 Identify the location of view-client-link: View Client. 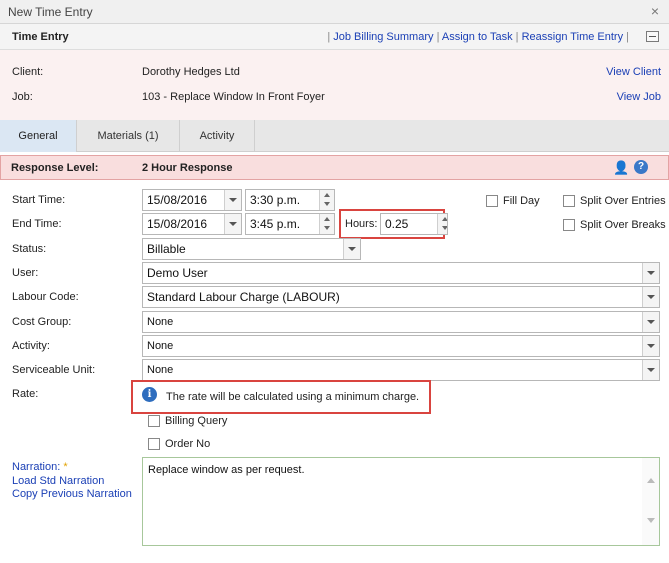
(633, 72).